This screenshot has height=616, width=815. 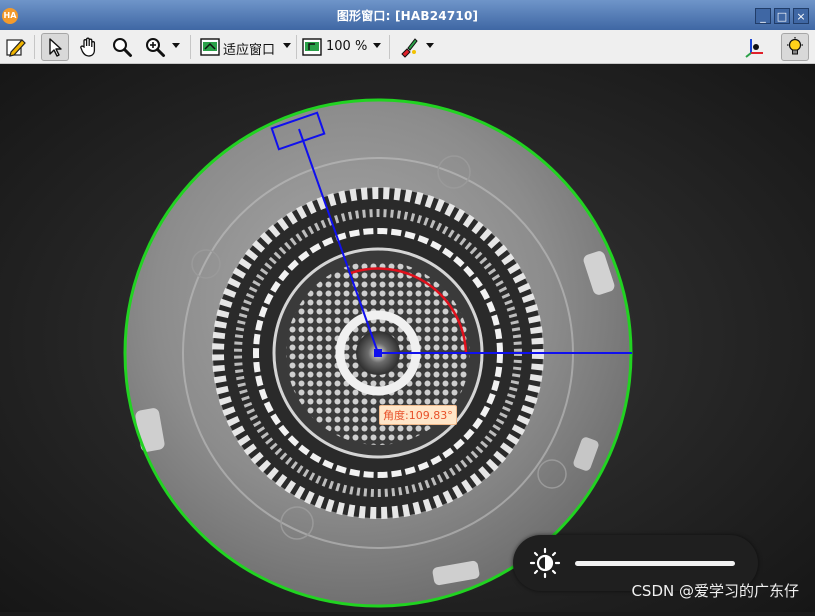 I want to click on fit-window-label: 适应窗口, so click(x=249, y=48).